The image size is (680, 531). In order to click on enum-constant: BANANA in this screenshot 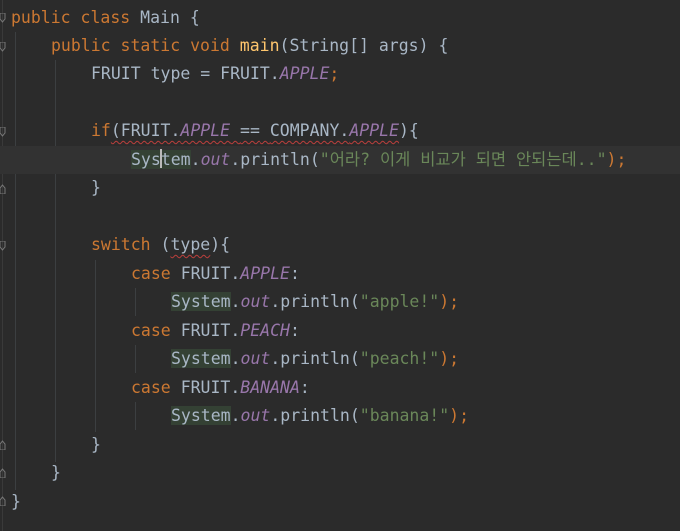, I will do `click(270, 387)`.